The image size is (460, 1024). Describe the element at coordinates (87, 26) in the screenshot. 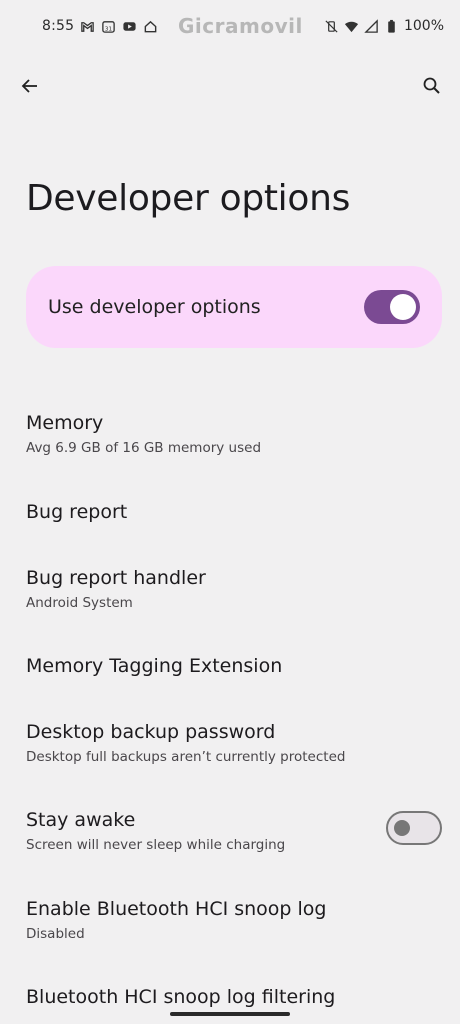

I see `gmail-icon` at that location.